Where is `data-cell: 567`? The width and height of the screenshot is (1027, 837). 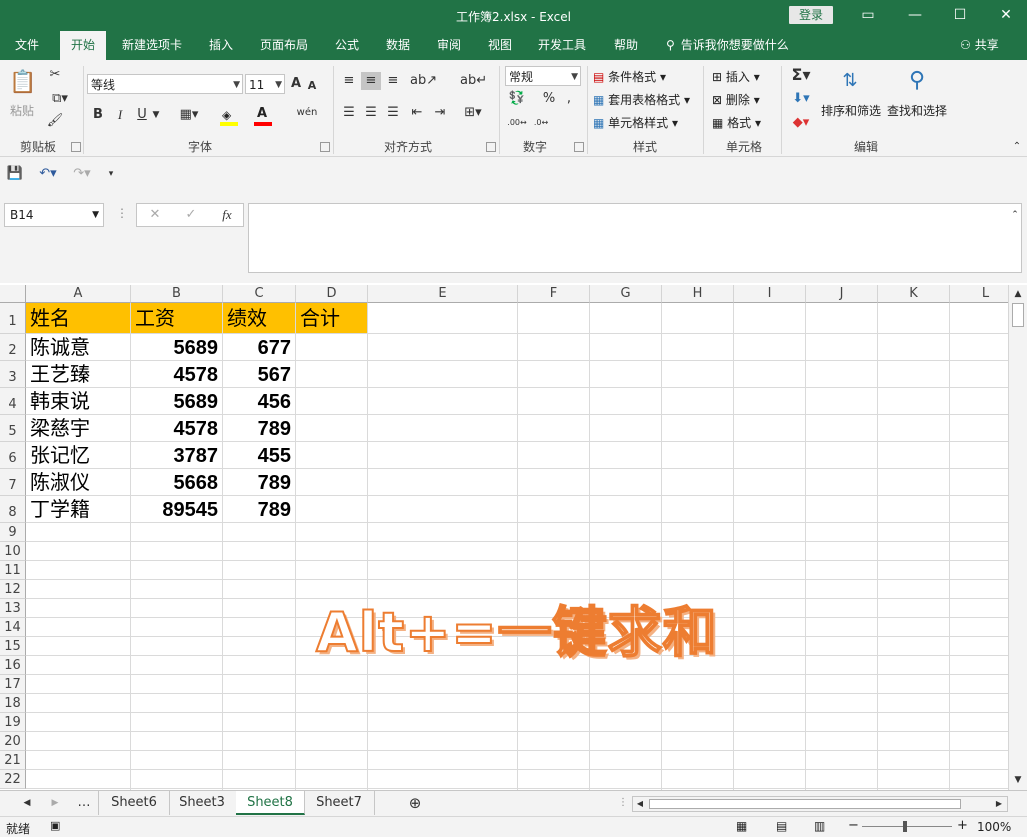 data-cell: 567 is located at coordinates (259, 374).